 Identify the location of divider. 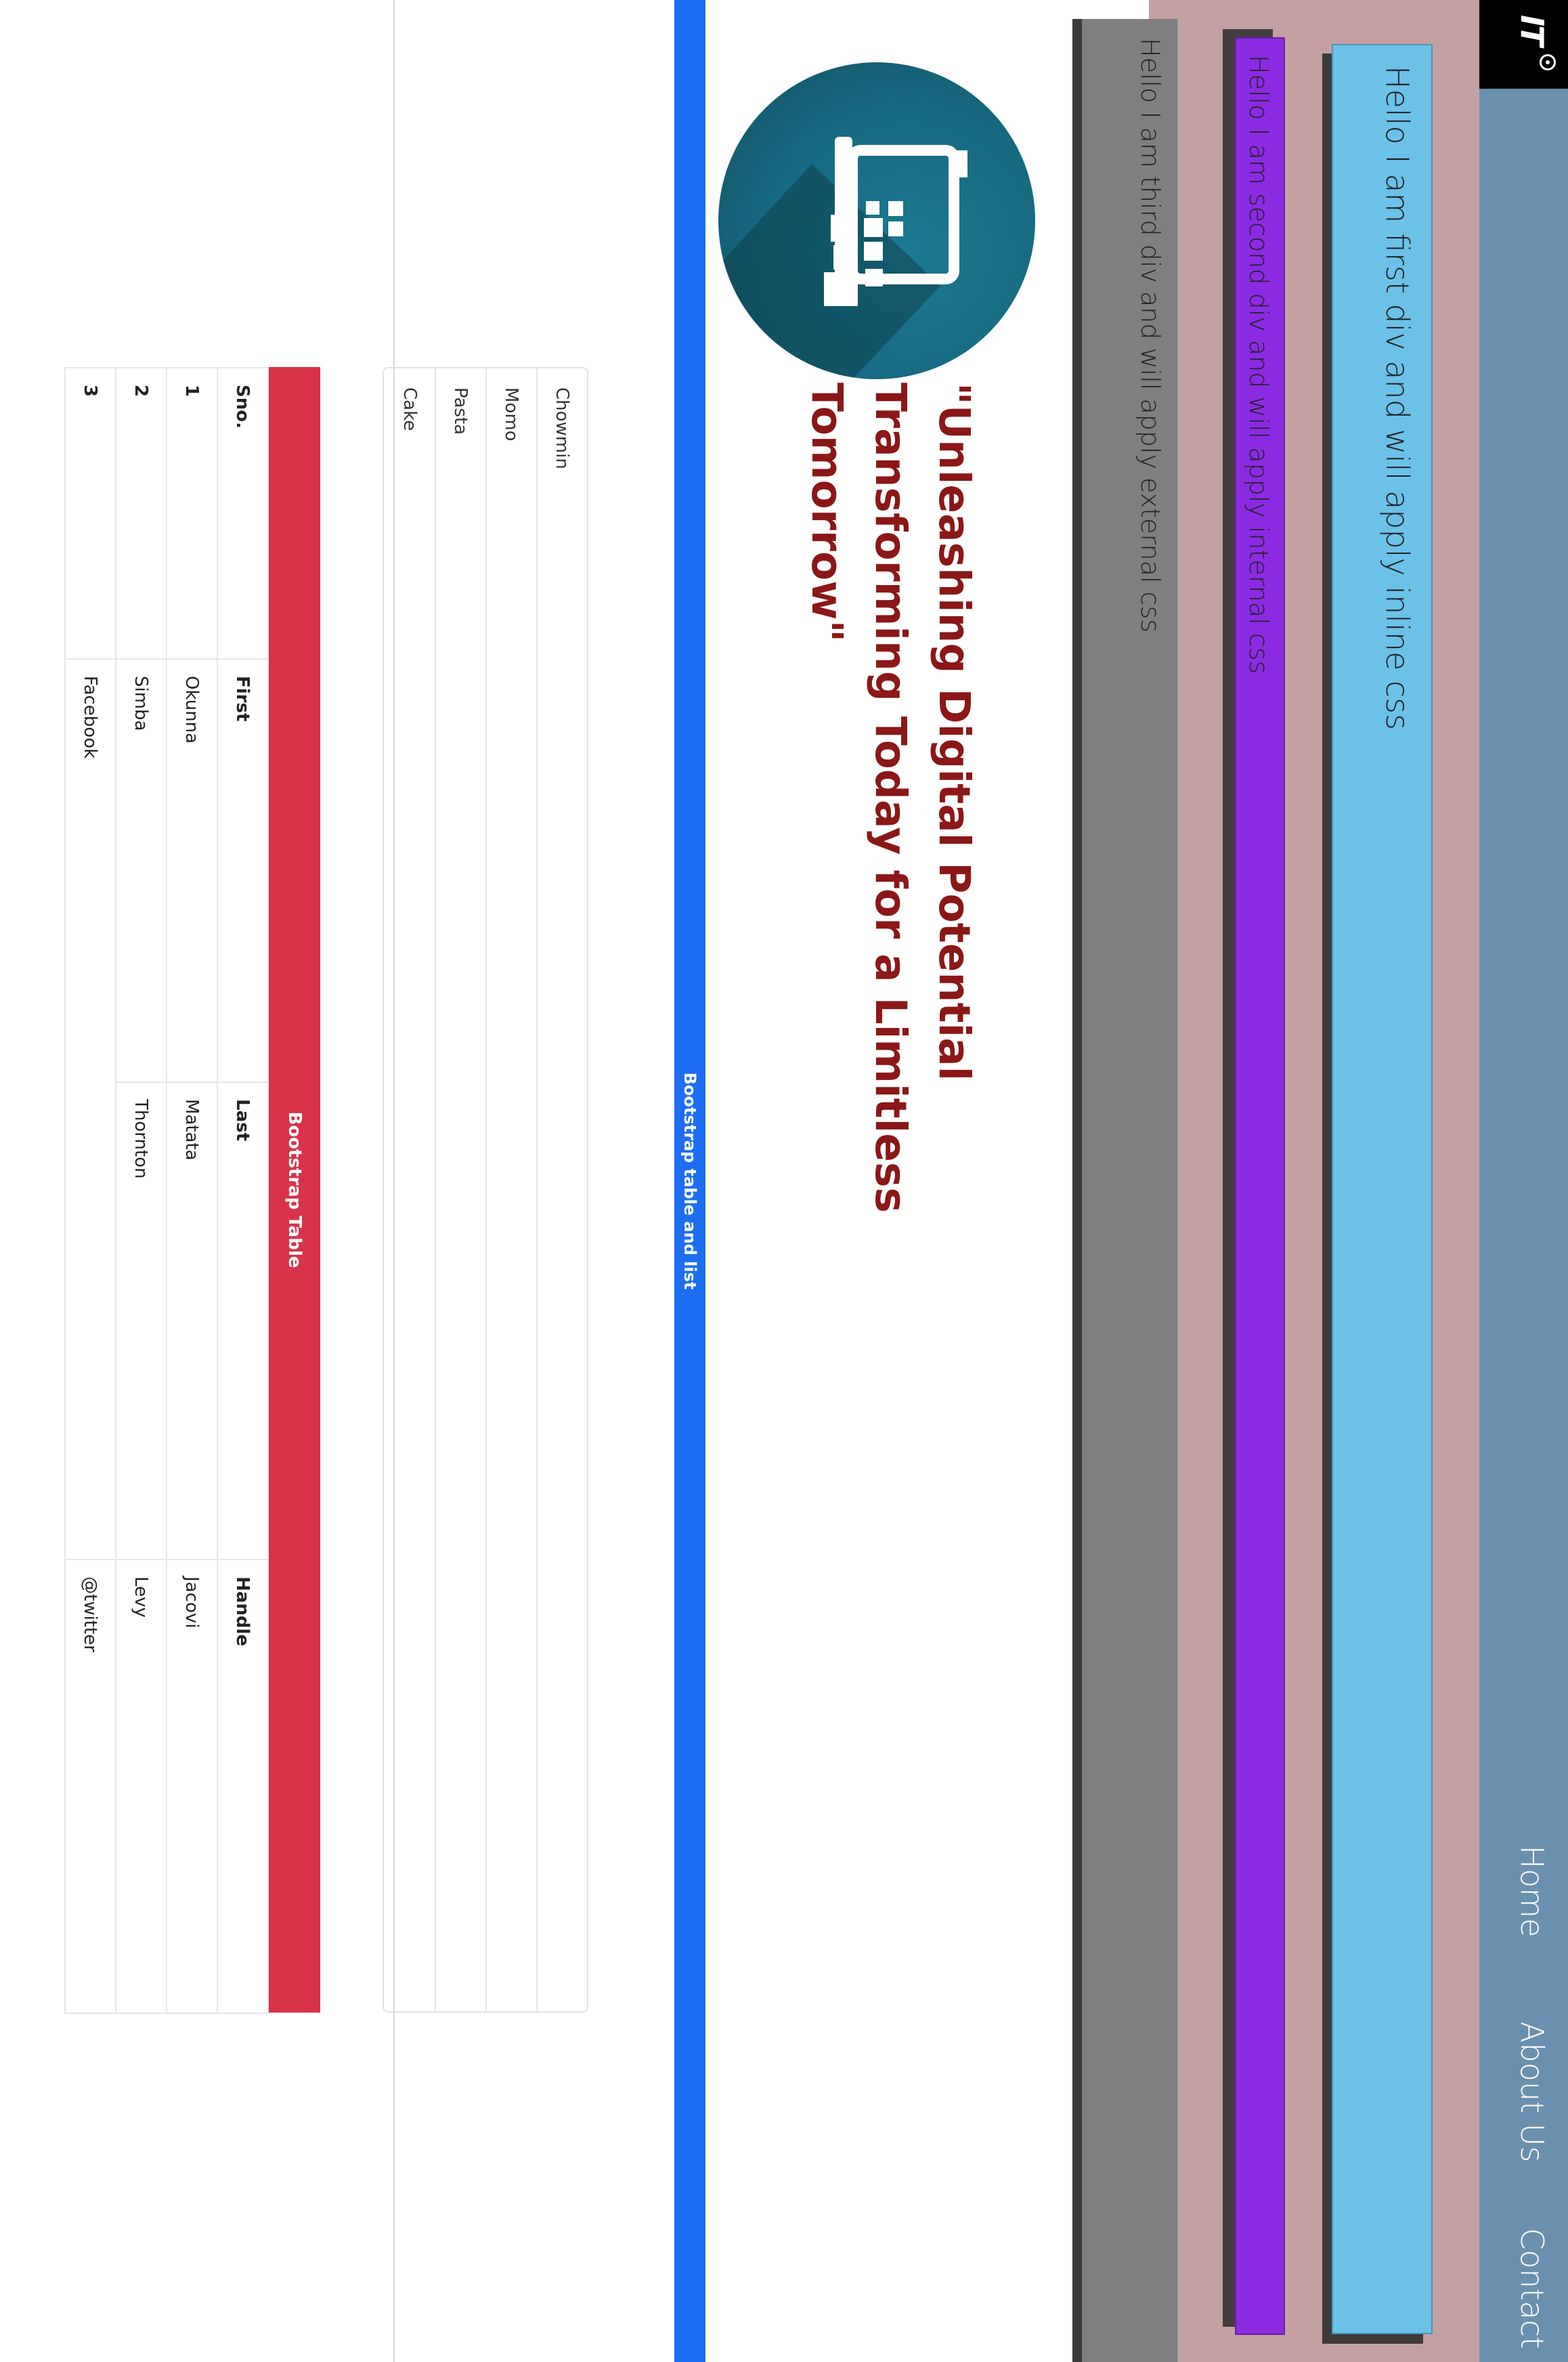
(394, 1181).